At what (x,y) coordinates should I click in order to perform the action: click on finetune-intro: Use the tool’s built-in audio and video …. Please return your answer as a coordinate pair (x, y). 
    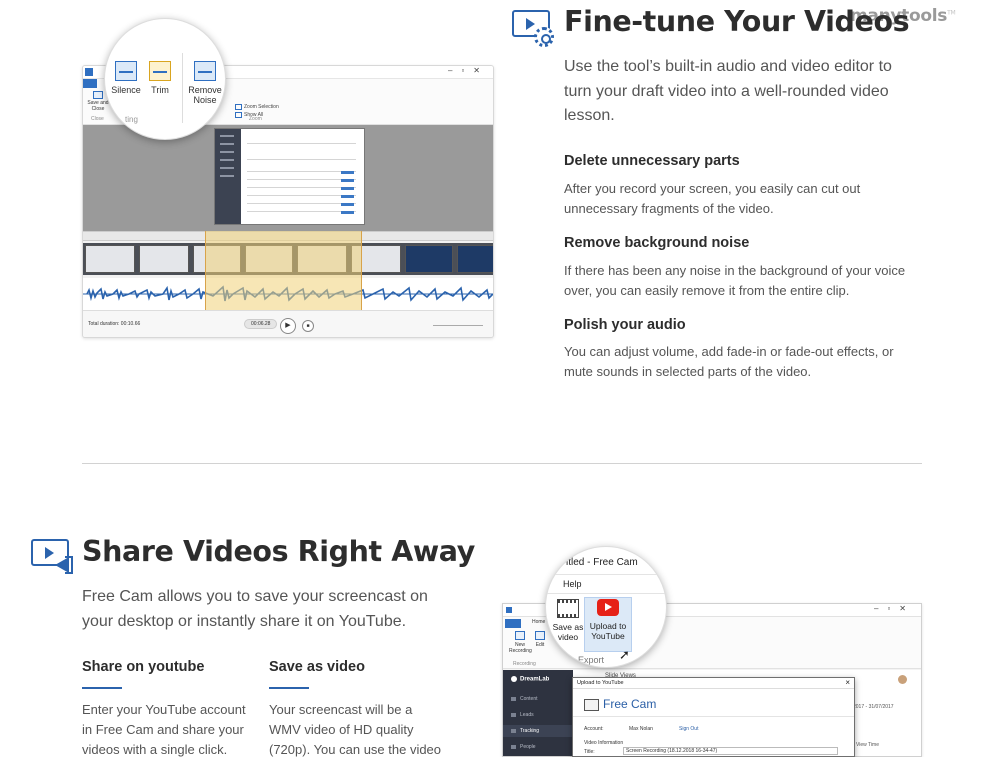
    Looking at the image, I should click on (728, 91).